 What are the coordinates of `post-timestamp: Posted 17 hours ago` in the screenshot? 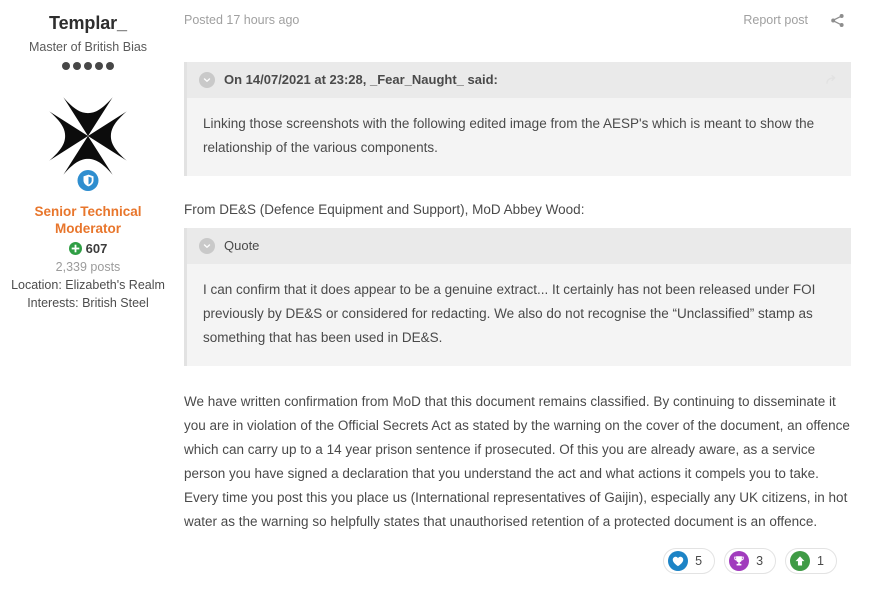 It's located at (241, 20).